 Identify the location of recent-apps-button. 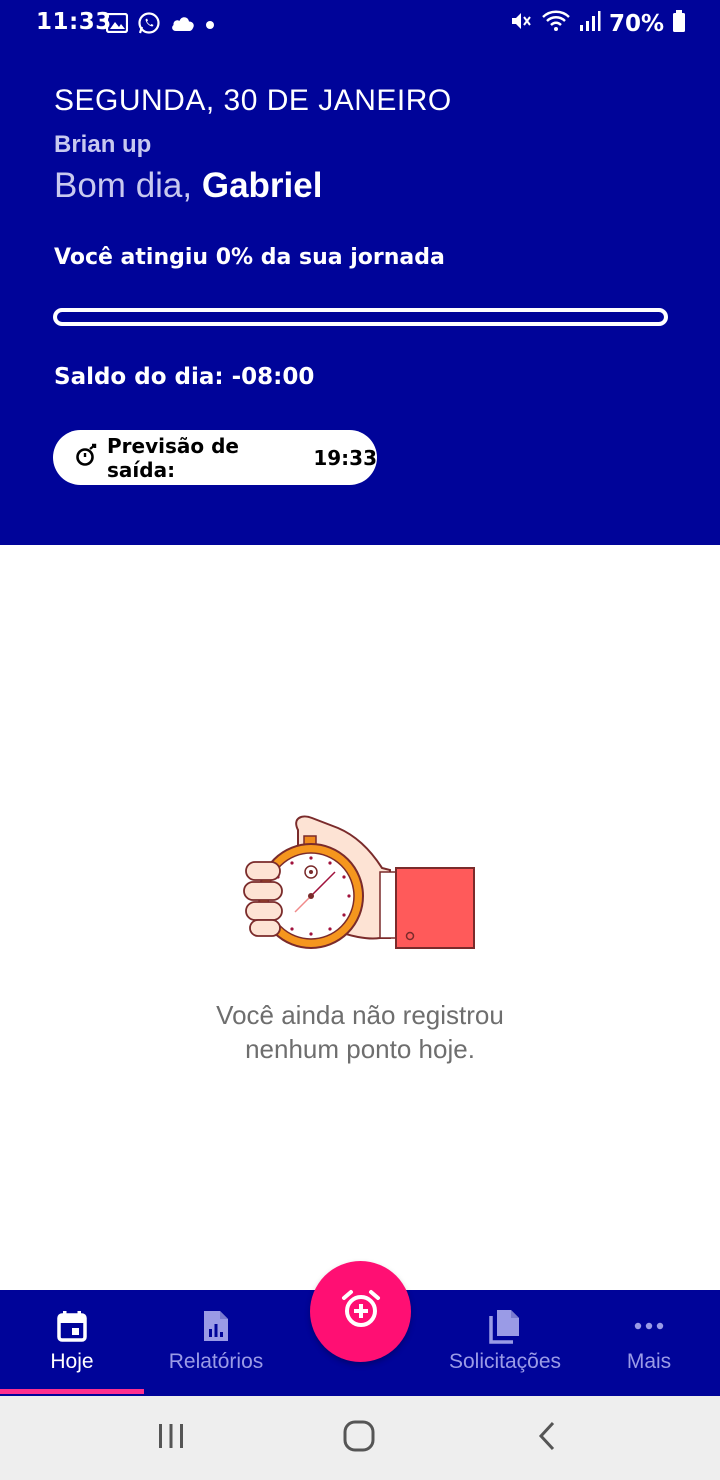
(171, 1438).